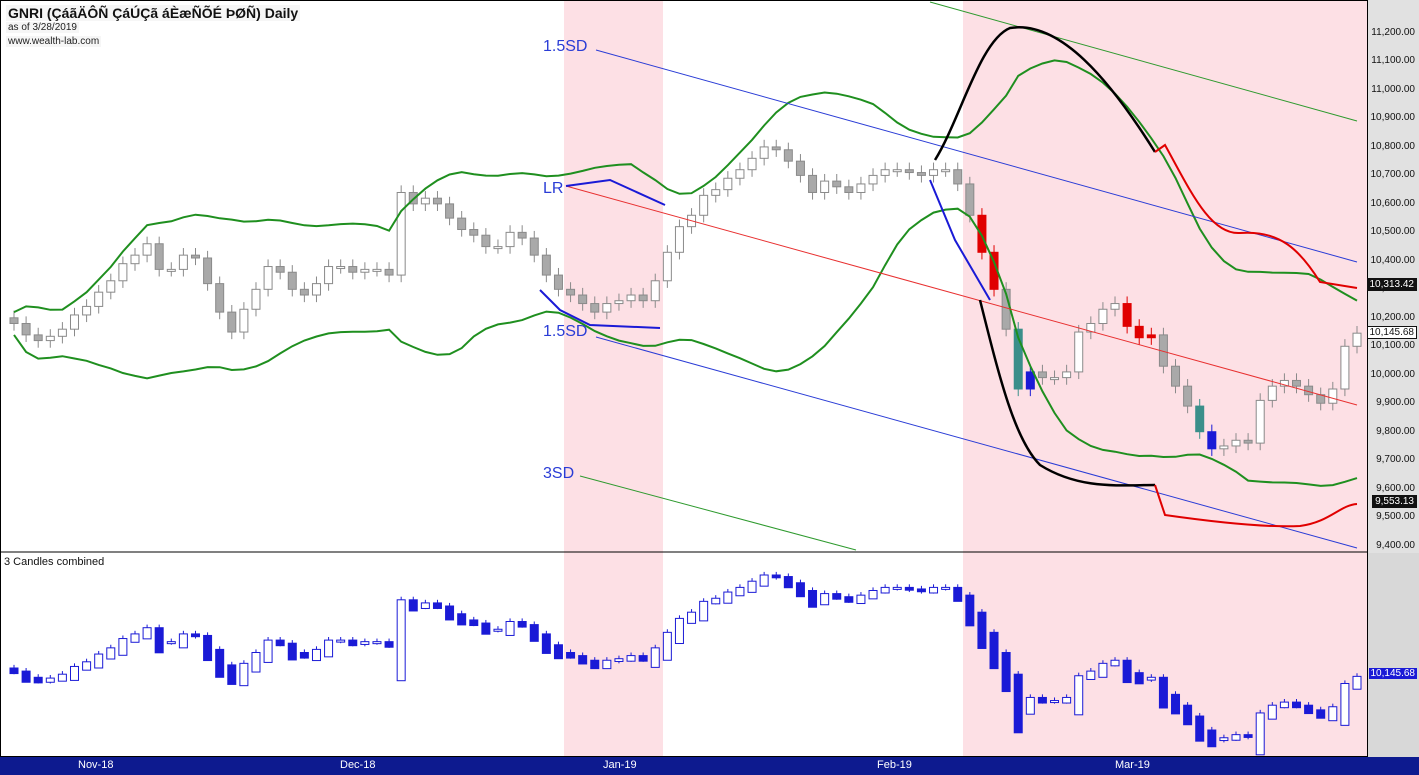 This screenshot has height=775, width=1419. Describe the element at coordinates (1393, 32) in the screenshot. I see `y-tick-label: 11,200.00` at that location.